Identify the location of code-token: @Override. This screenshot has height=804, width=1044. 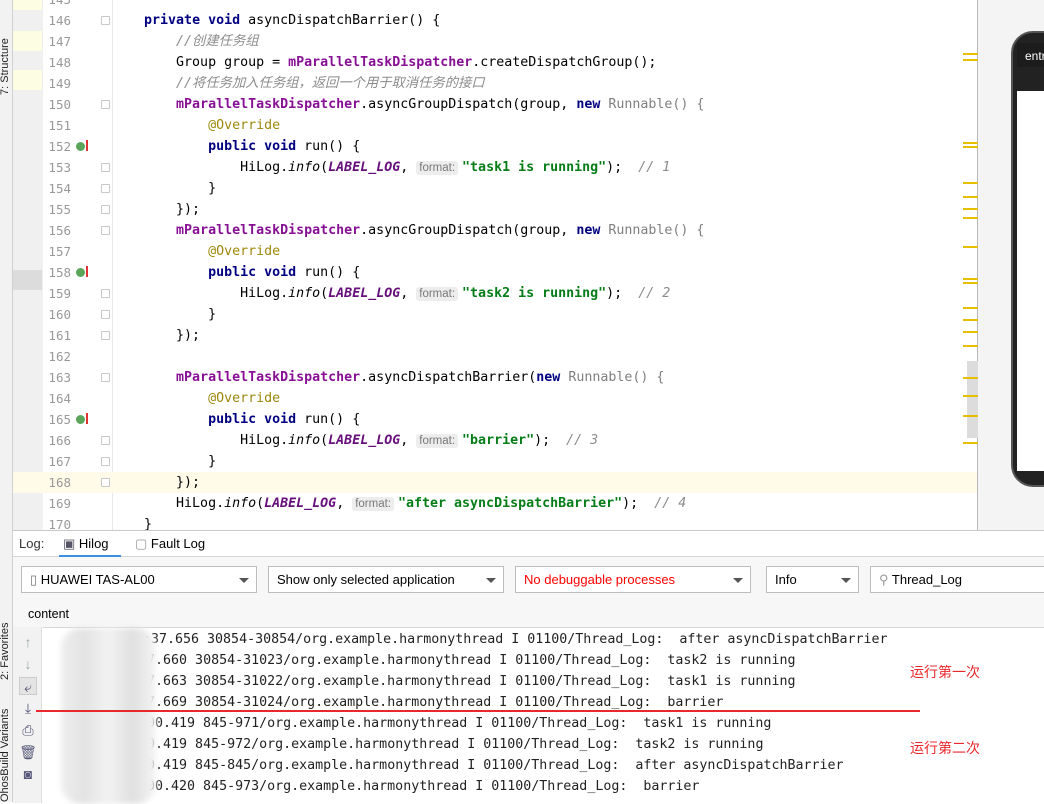
(244, 125).